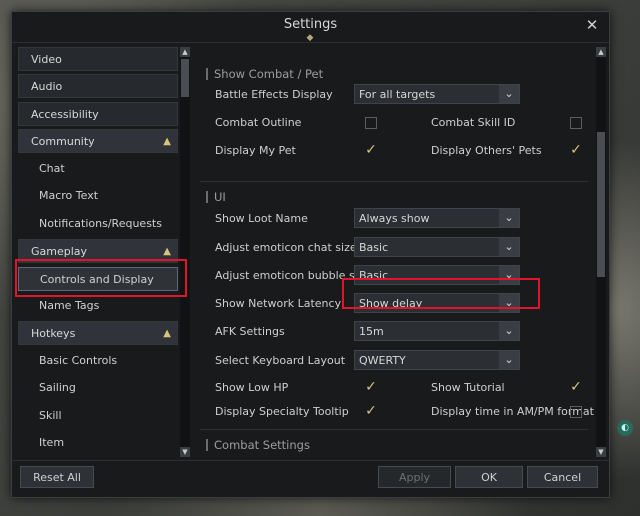  What do you see at coordinates (489, 477) in the screenshot?
I see `ok-button: OK` at bounding box center [489, 477].